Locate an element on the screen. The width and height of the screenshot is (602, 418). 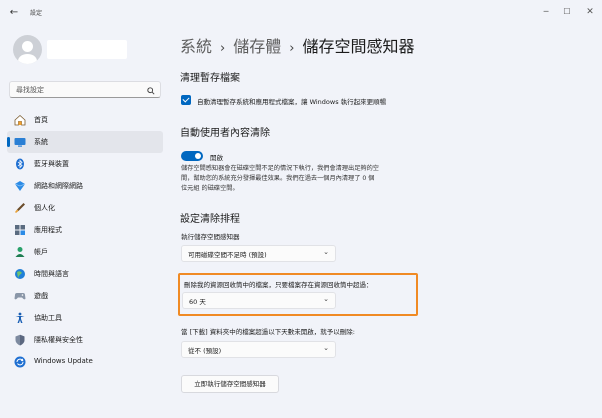
toggle-label: 開啟 is located at coordinates (216, 158).